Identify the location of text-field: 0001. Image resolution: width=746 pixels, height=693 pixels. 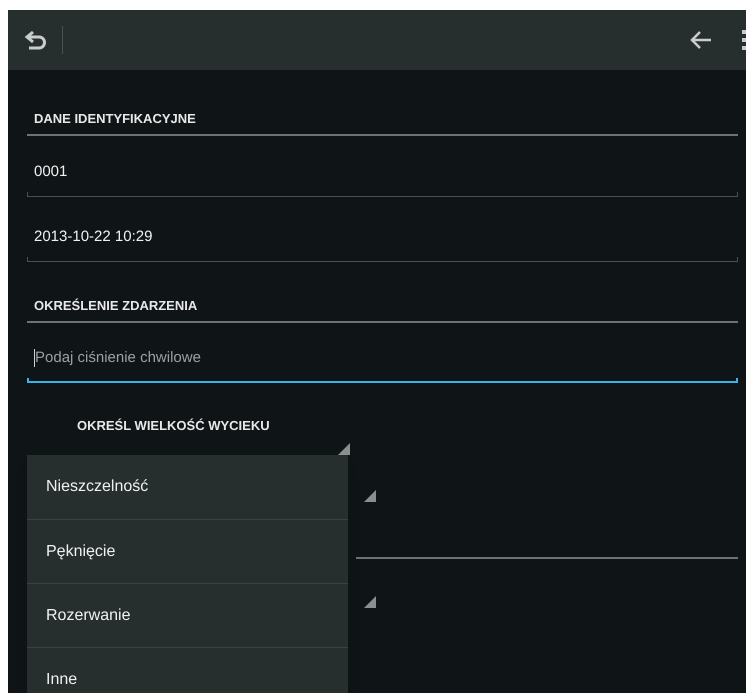
(382, 176).